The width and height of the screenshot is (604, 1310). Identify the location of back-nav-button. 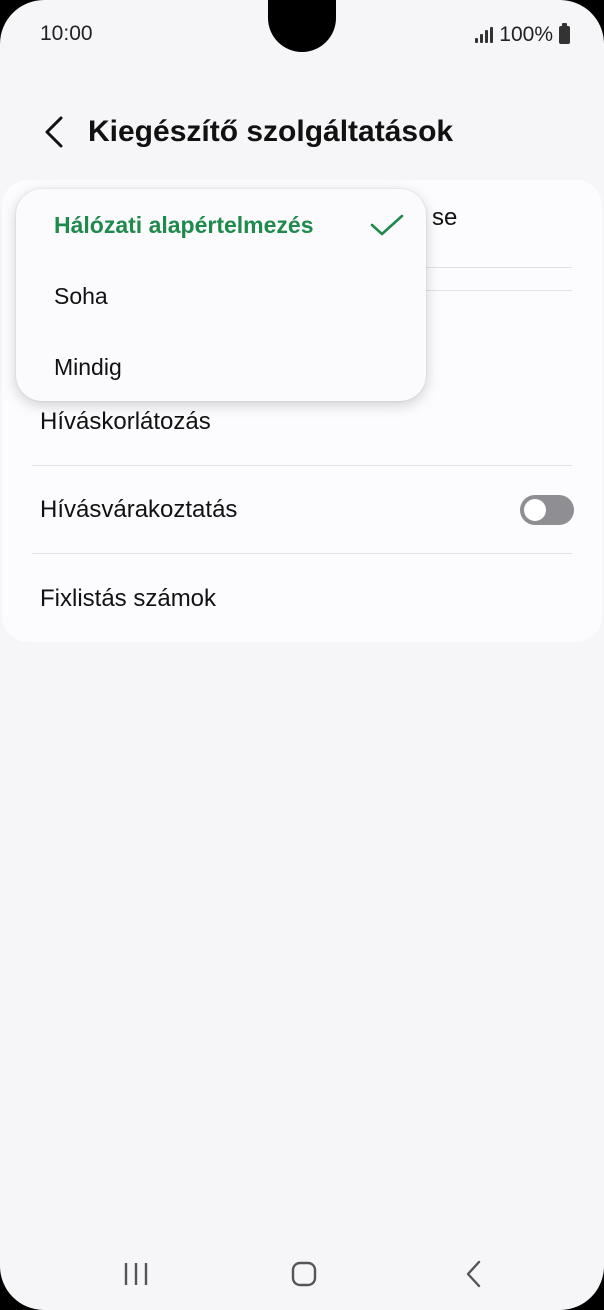
(474, 1274).